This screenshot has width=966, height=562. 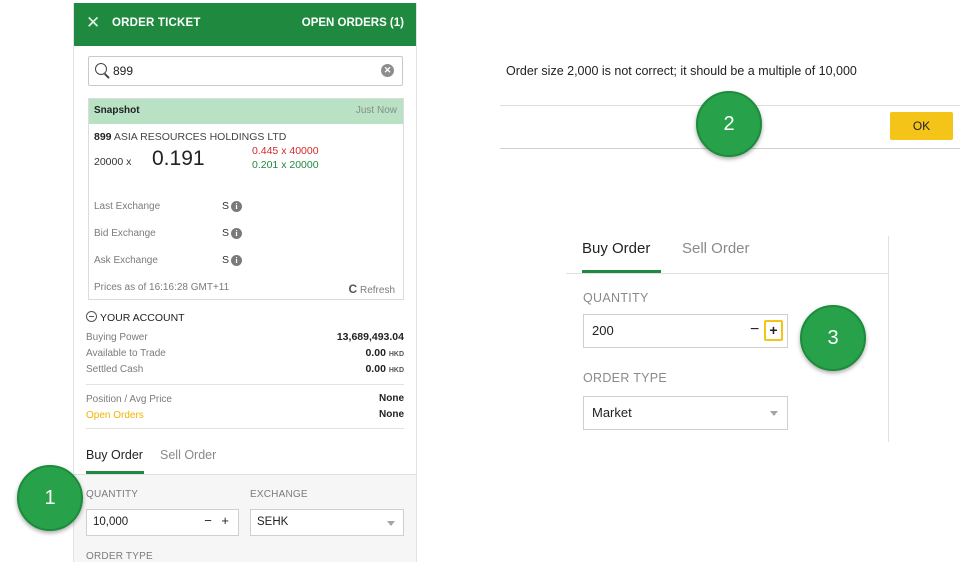 What do you see at coordinates (754, 330) in the screenshot?
I see `decrement-button: −` at bounding box center [754, 330].